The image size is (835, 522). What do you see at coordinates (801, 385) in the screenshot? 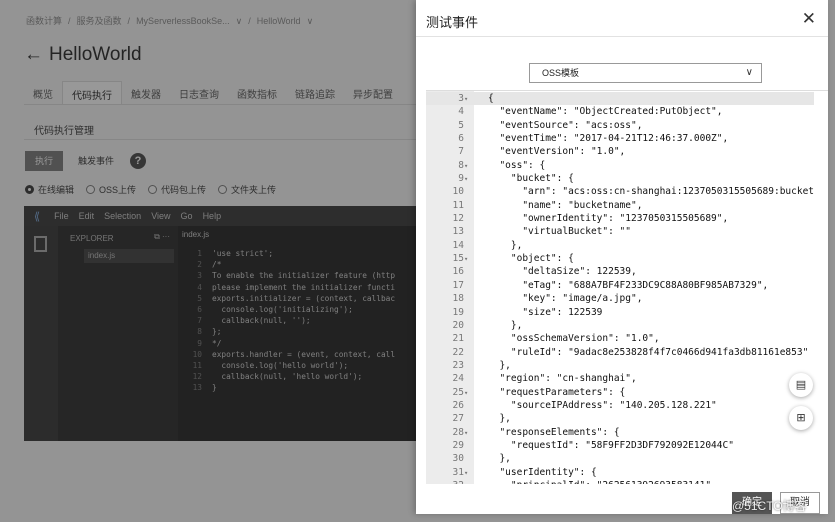
I see `chat-icon: ▤` at bounding box center [801, 385].